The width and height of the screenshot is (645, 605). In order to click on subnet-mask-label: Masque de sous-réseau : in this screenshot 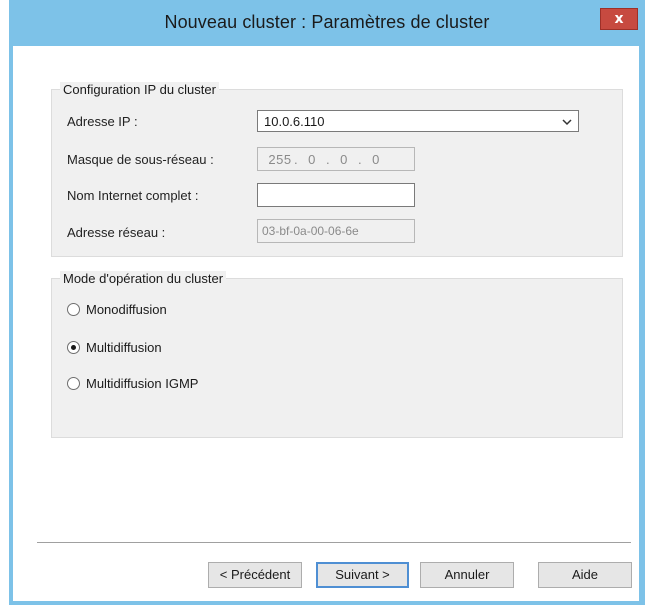, I will do `click(140, 159)`.